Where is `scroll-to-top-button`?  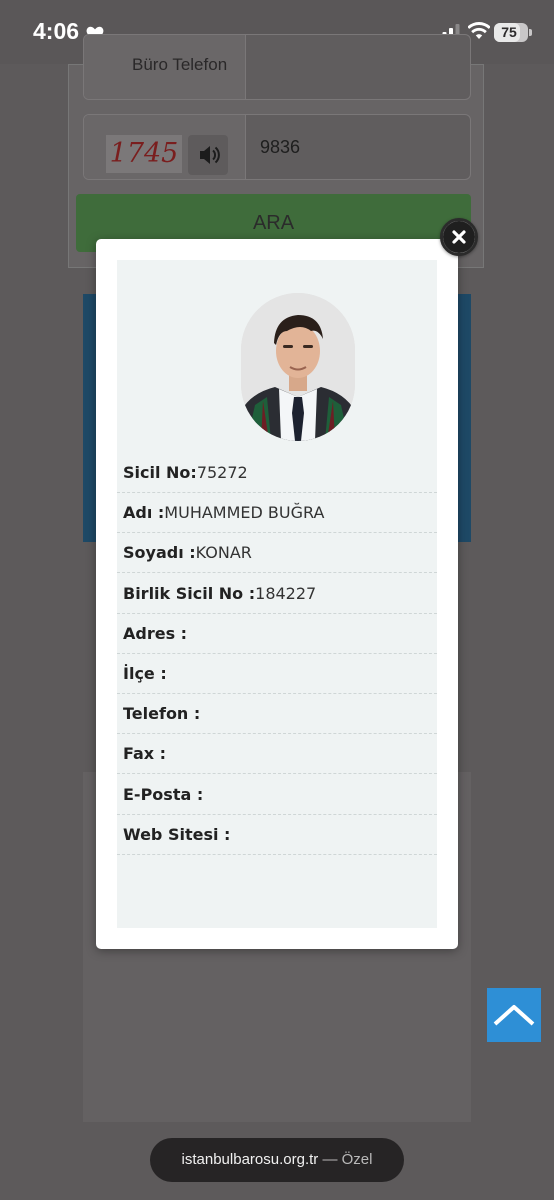
scroll-to-top-button is located at coordinates (514, 1015).